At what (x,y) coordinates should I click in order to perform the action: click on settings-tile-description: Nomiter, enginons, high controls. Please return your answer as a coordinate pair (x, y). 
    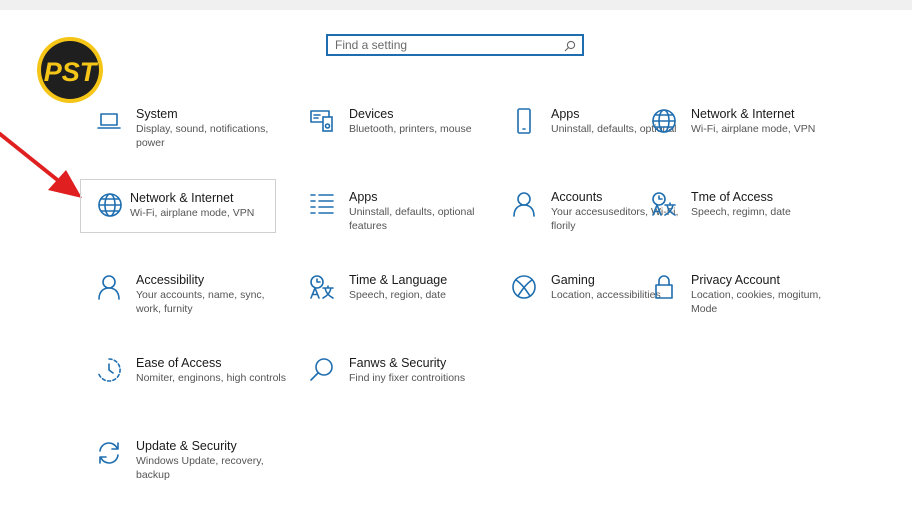
    Looking at the image, I should click on (211, 378).